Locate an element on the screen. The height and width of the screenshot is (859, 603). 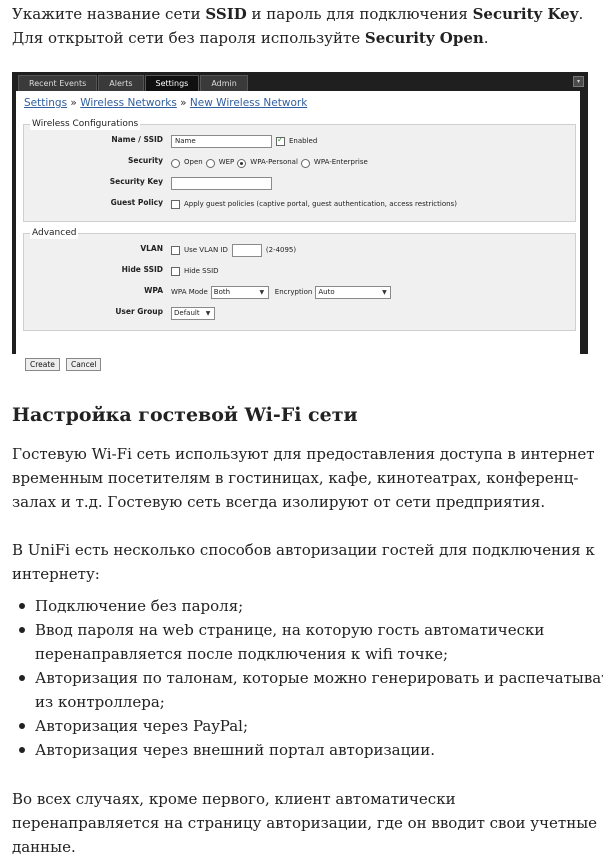
encryption-value: Auto is located at coordinates (326, 291).